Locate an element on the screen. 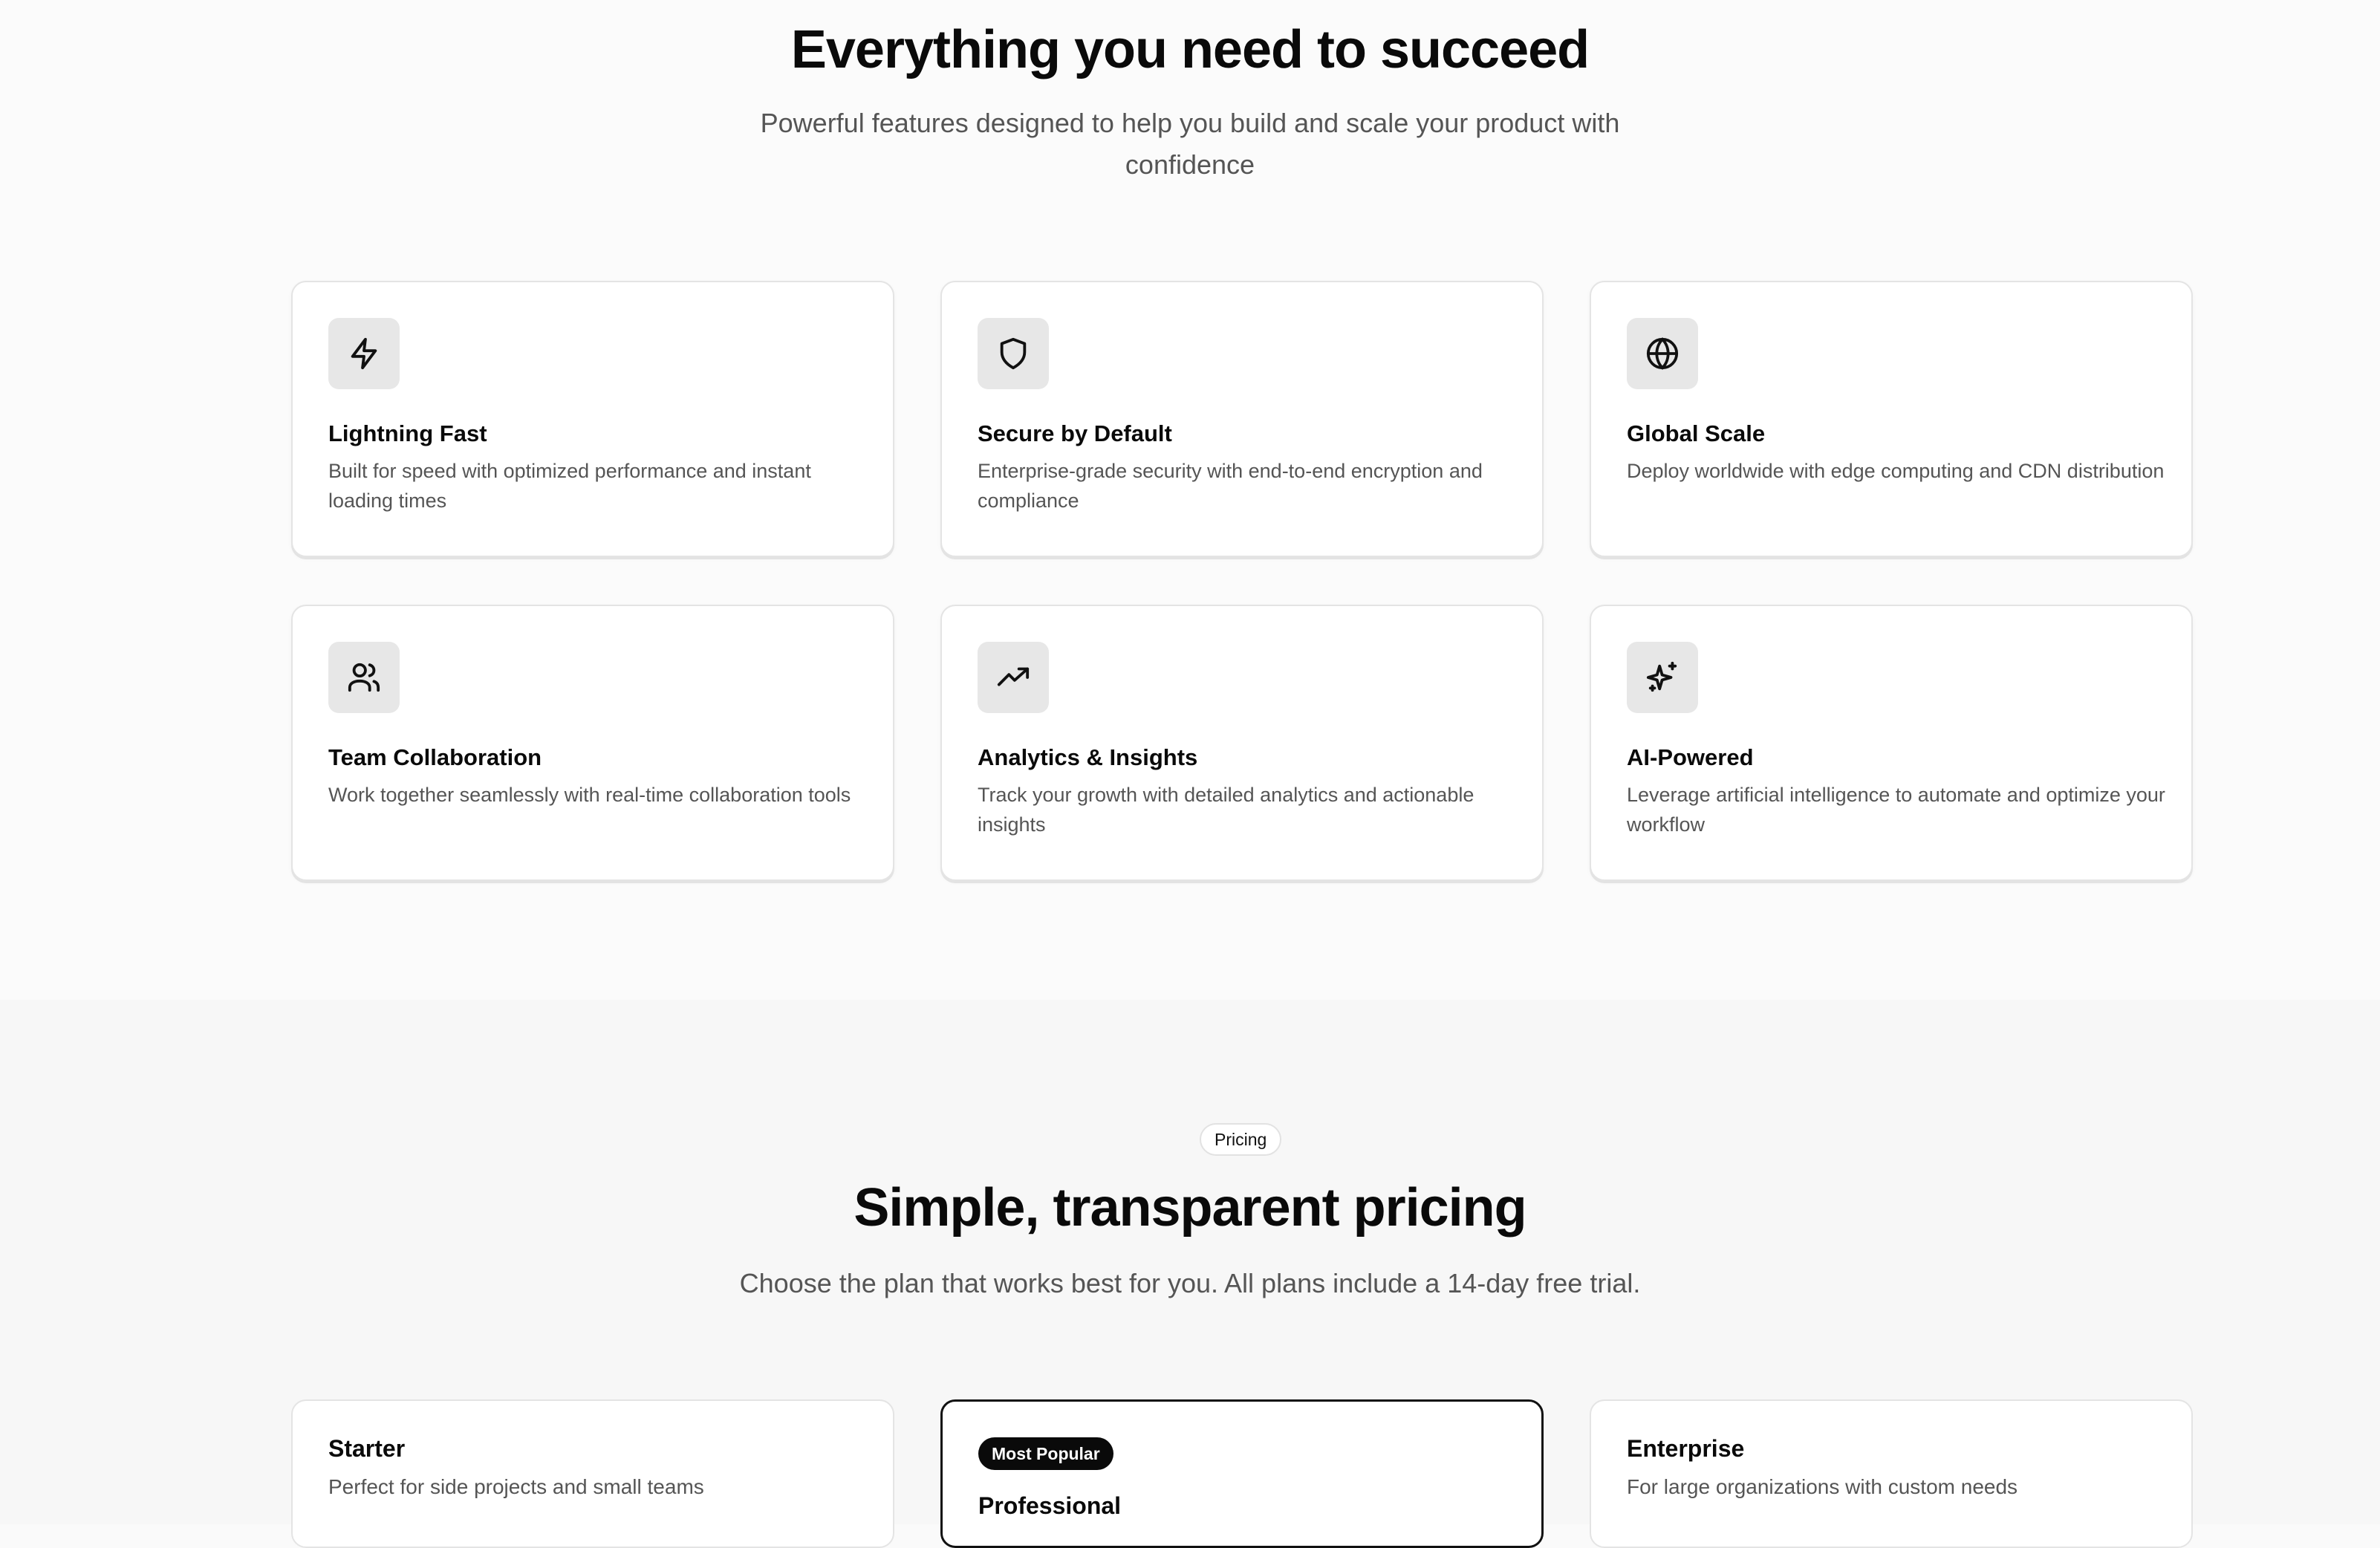  pricing-card-professional: Most Popular Professional is located at coordinates (1242, 1473).